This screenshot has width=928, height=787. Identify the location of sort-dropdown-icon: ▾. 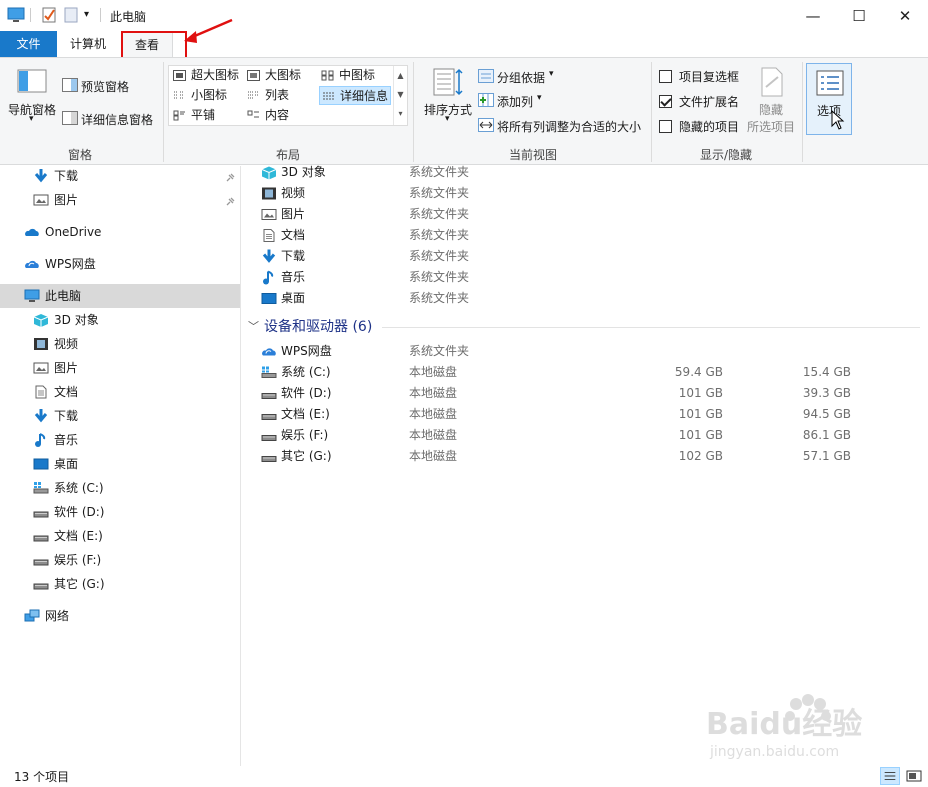
(447, 119).